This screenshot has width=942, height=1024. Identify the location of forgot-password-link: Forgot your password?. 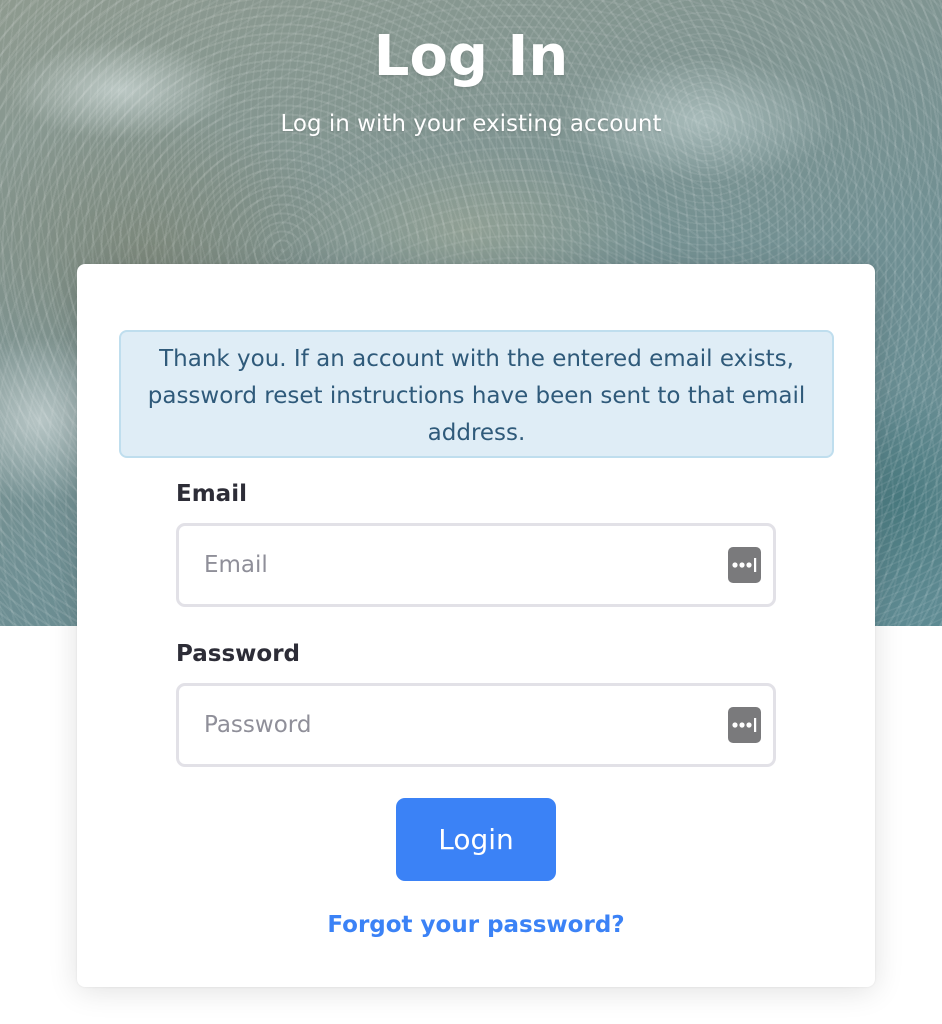
(476, 925).